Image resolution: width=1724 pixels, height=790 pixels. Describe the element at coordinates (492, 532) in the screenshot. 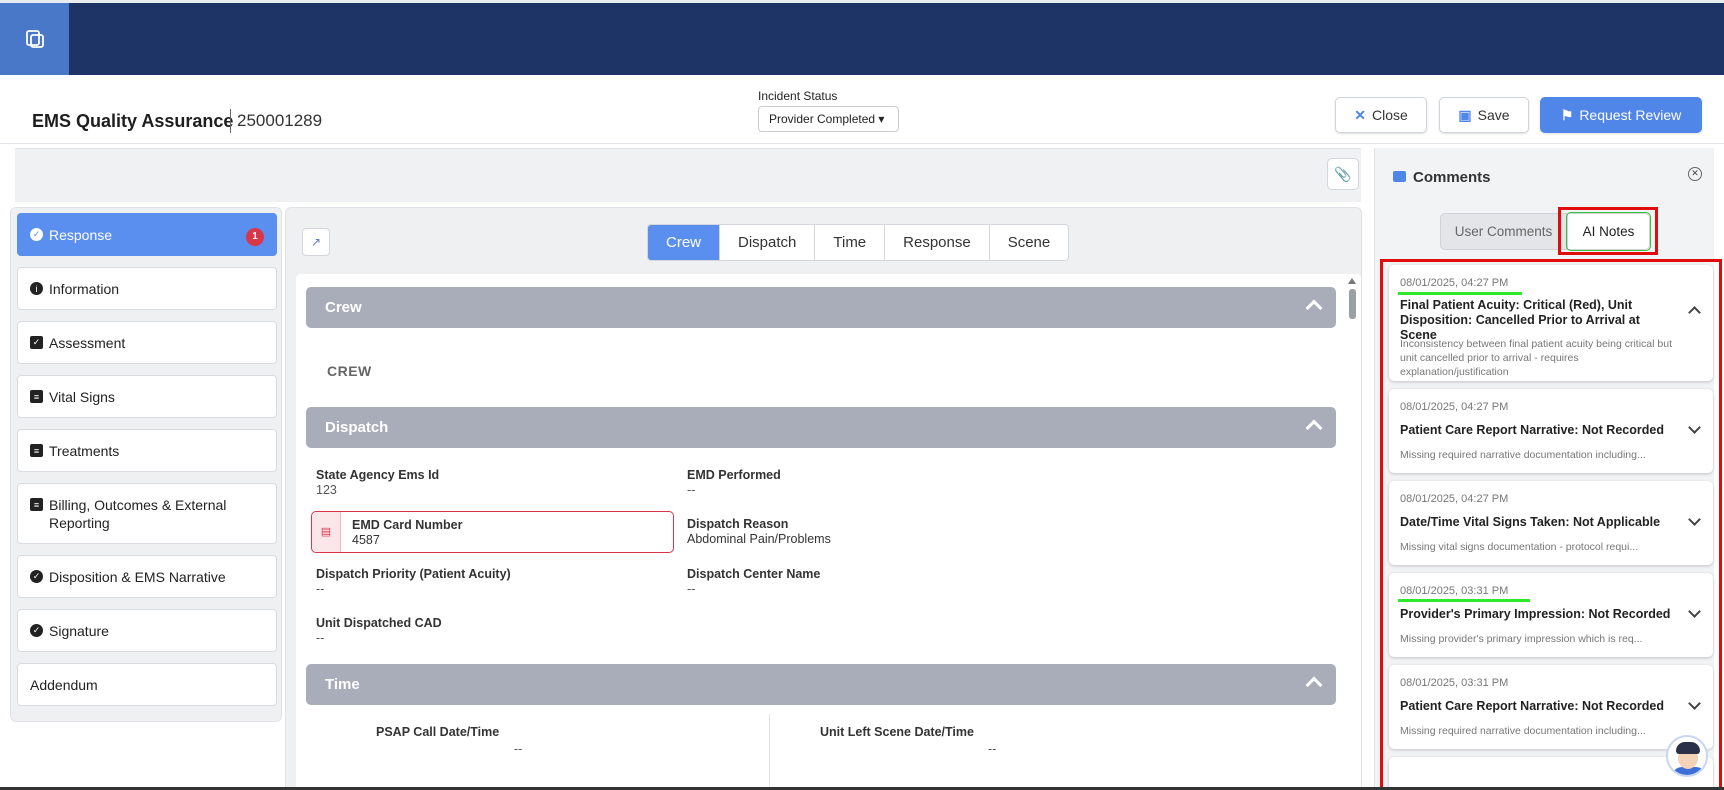

I see `emd-card-field-flagged: ▤ EMD Card Number 4587` at that location.